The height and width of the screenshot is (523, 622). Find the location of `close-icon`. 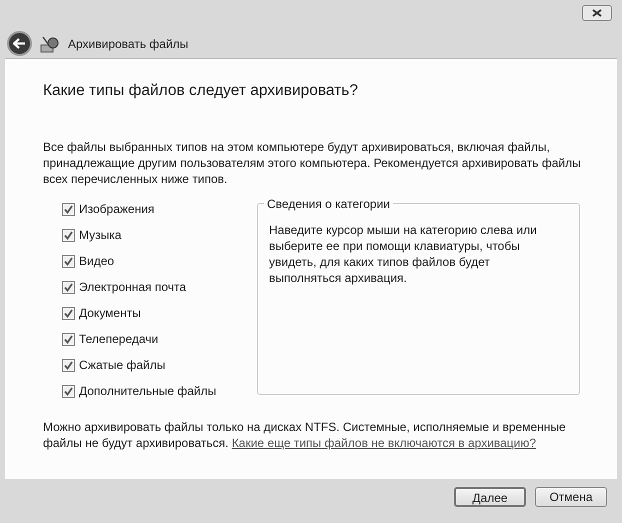

close-icon is located at coordinates (597, 13).